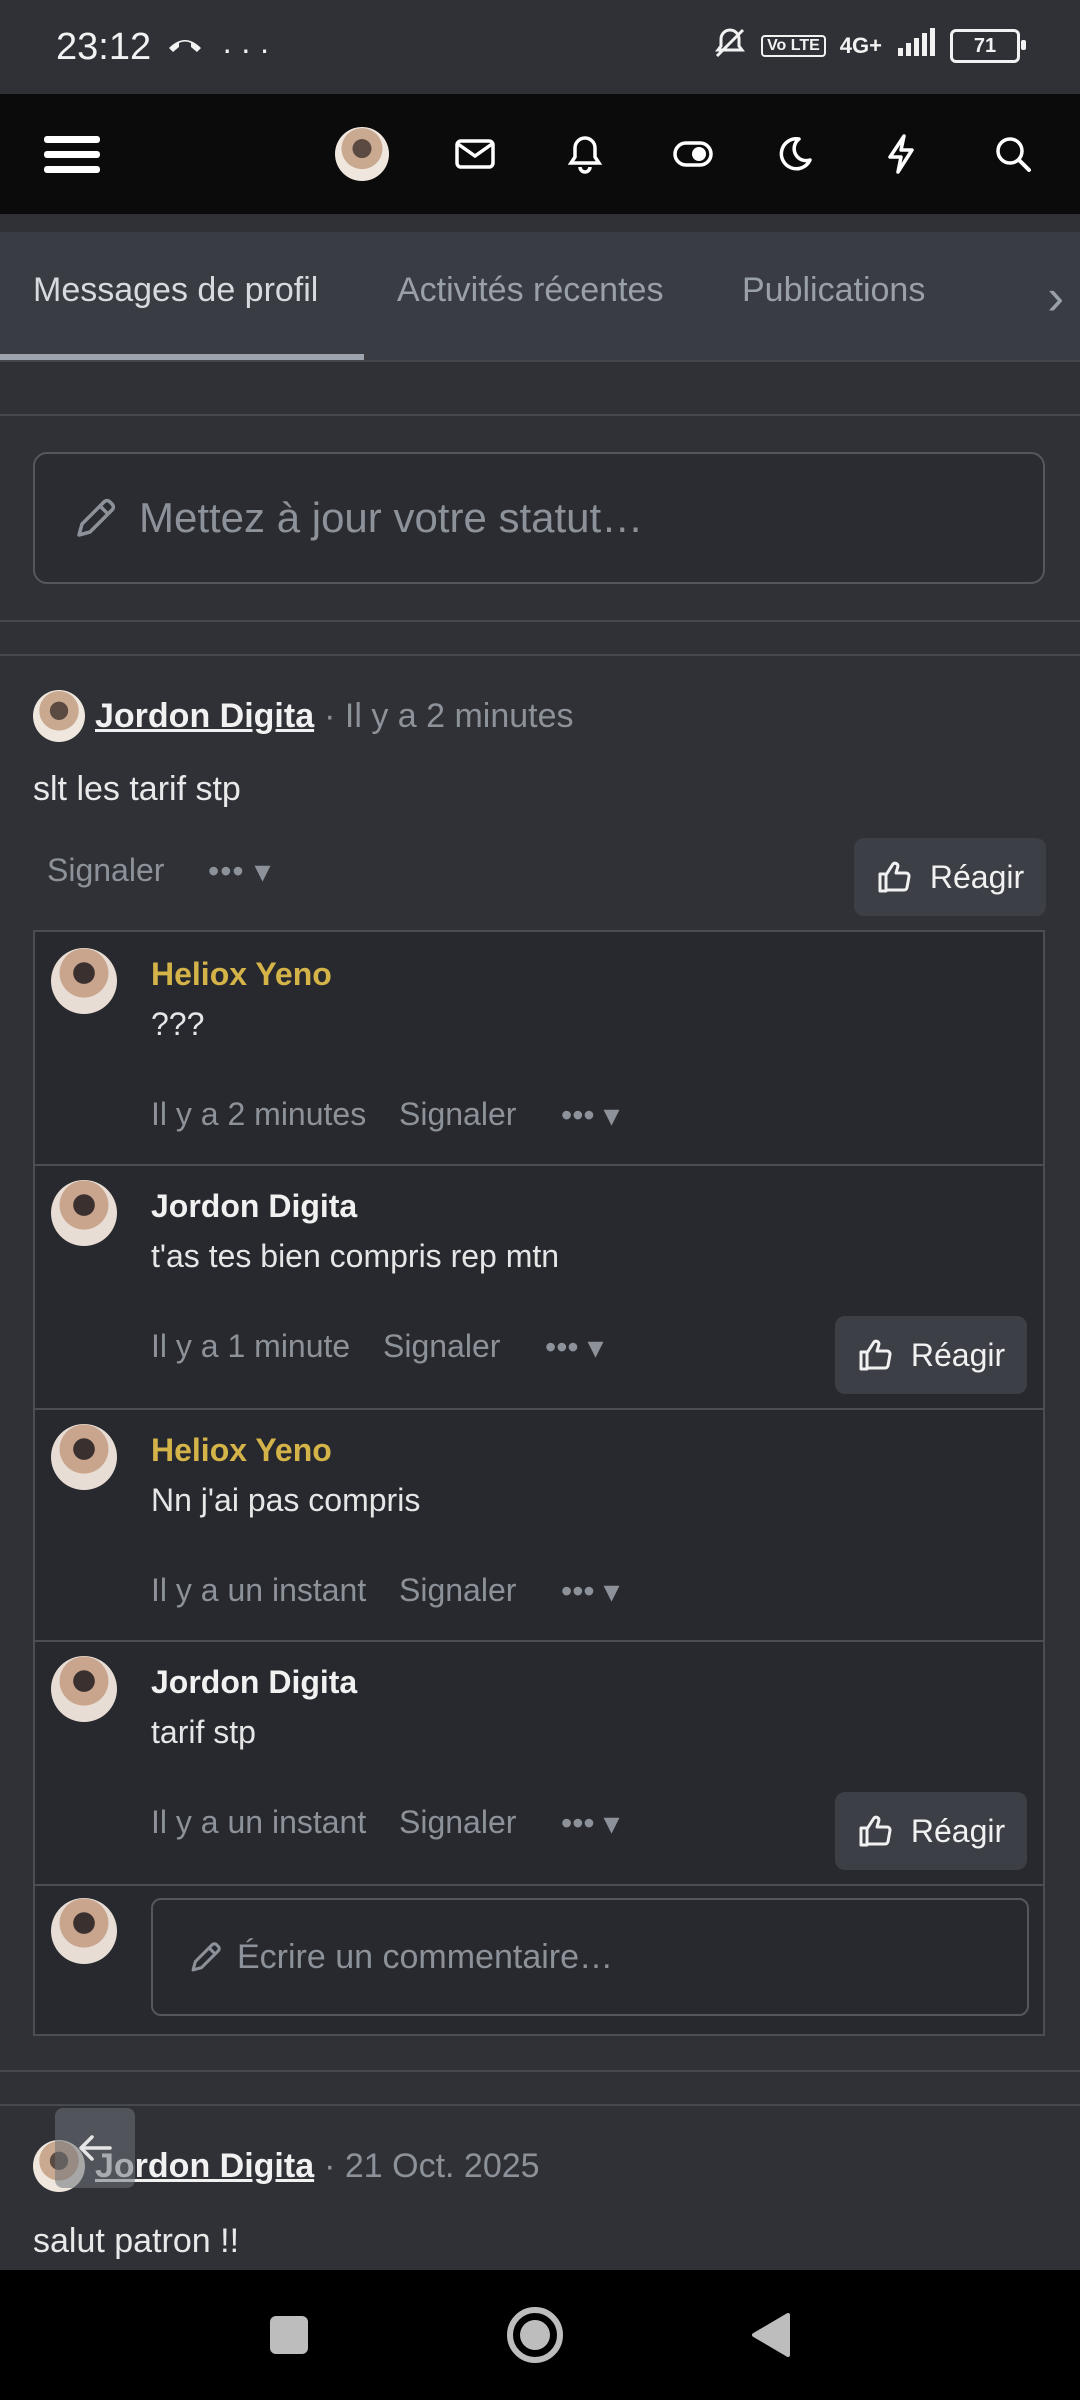  Describe the element at coordinates (1013, 154) in the screenshot. I see `search-icon` at that location.